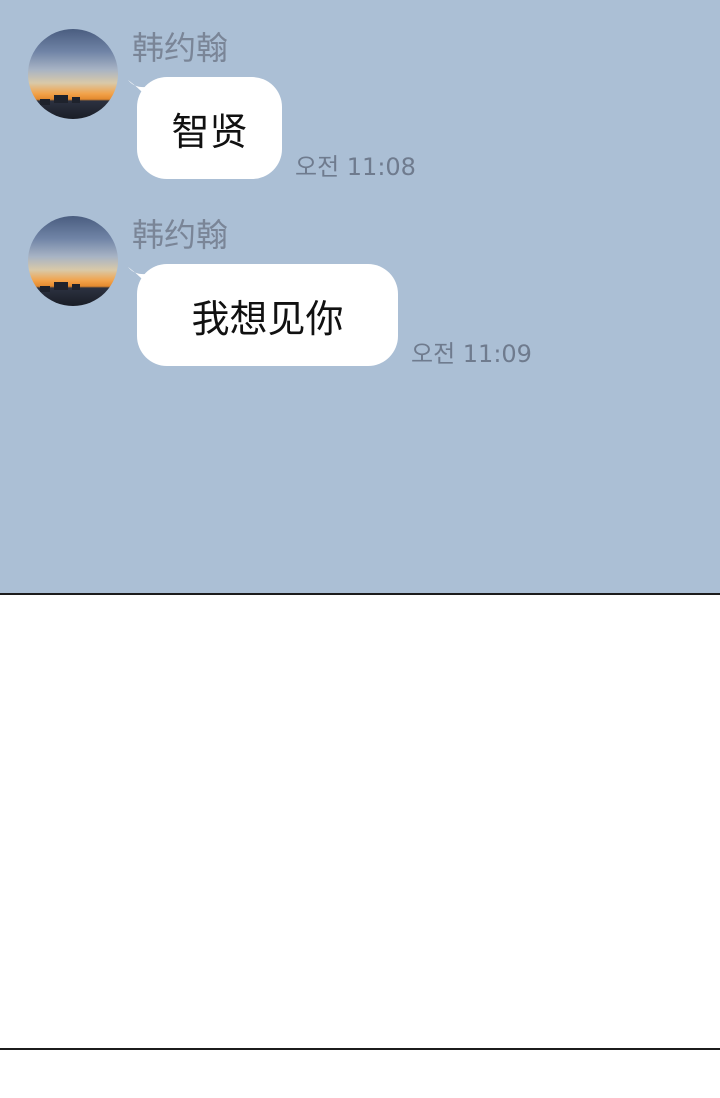 The image size is (720, 1098). Describe the element at coordinates (209, 131) in the screenshot. I see `message-text: 智贤` at that location.